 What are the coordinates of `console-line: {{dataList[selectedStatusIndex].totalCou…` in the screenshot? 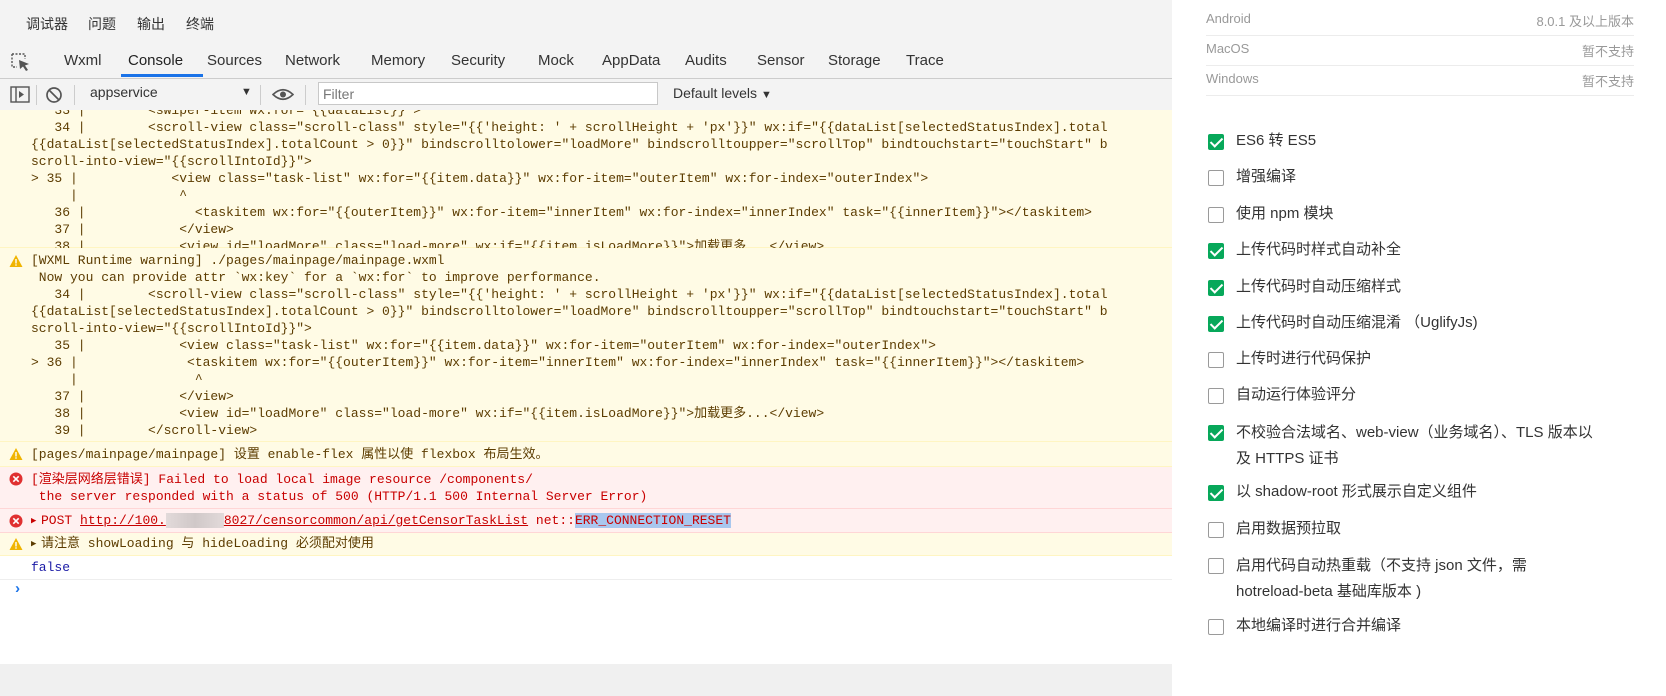 It's located at (569, 144).